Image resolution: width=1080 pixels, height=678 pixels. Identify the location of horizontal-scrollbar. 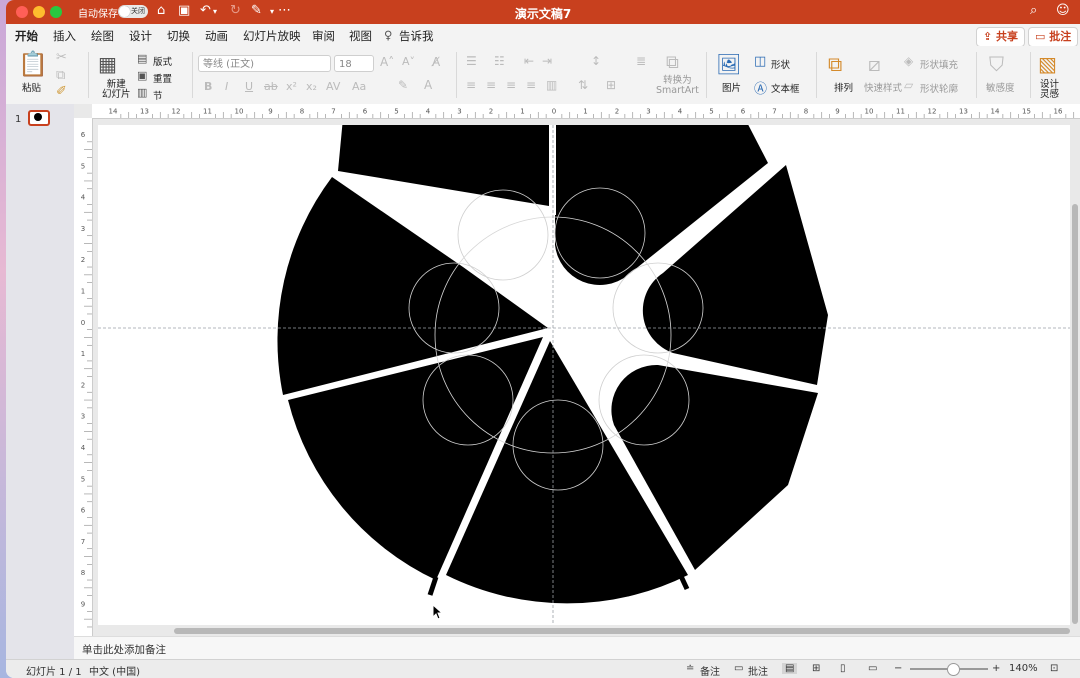
(622, 631).